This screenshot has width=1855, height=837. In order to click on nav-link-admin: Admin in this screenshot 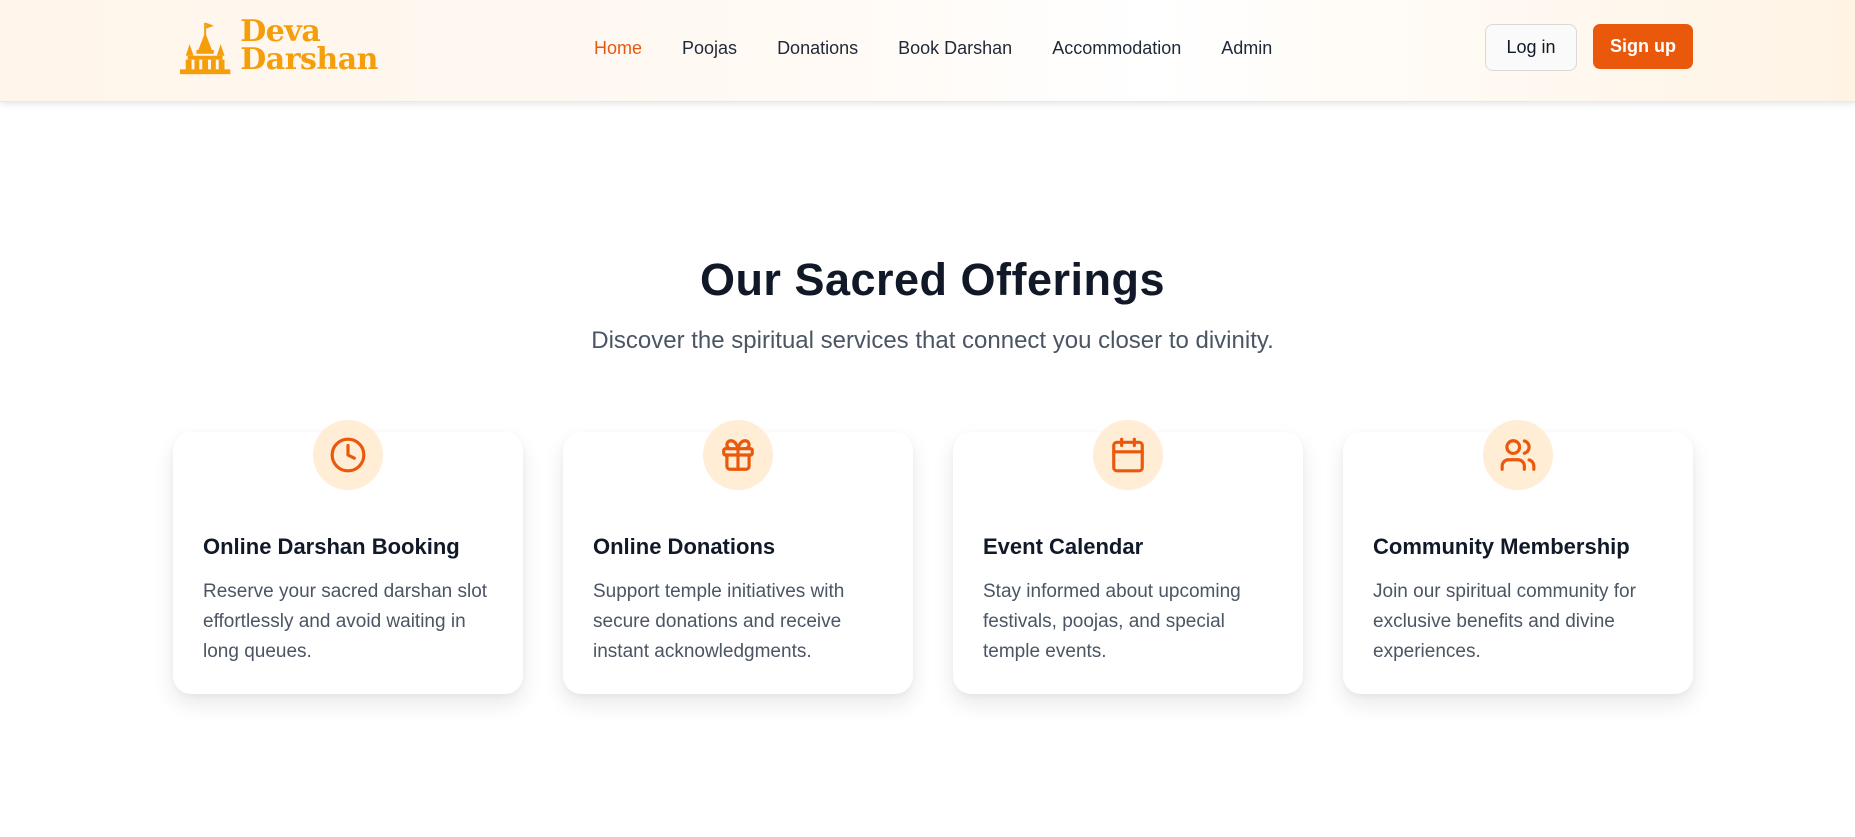, I will do `click(1246, 48)`.